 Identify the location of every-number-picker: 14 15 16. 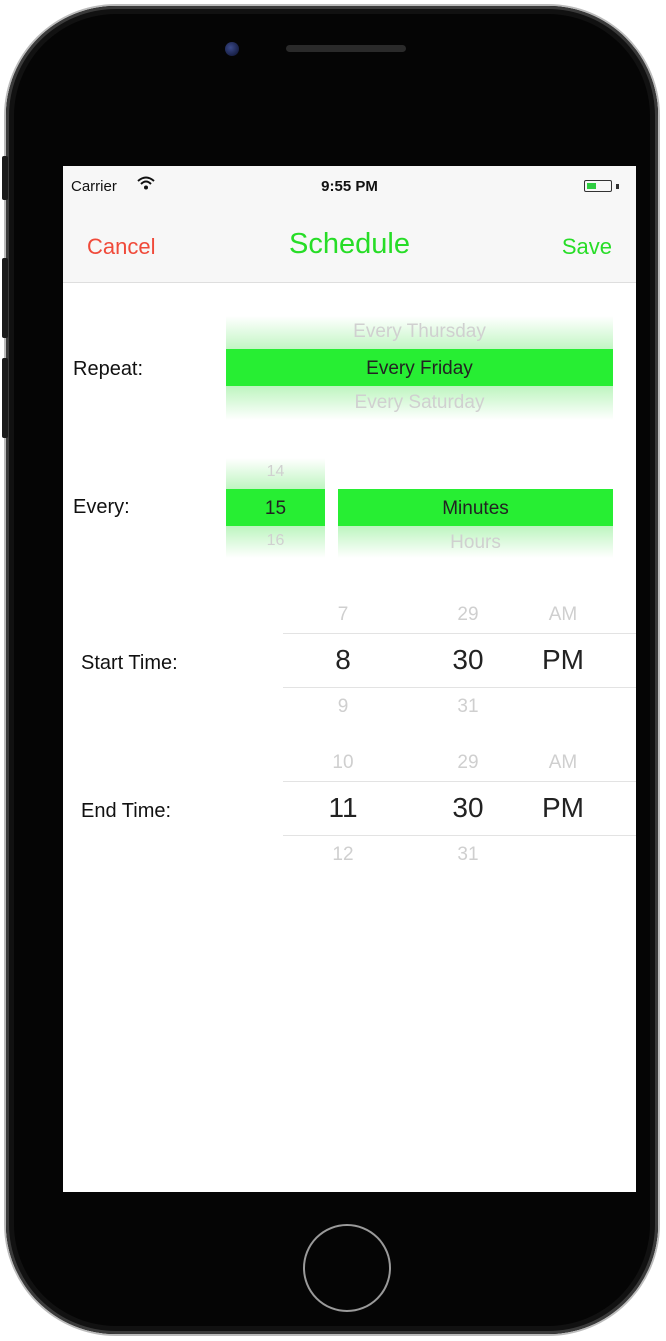
(275, 508).